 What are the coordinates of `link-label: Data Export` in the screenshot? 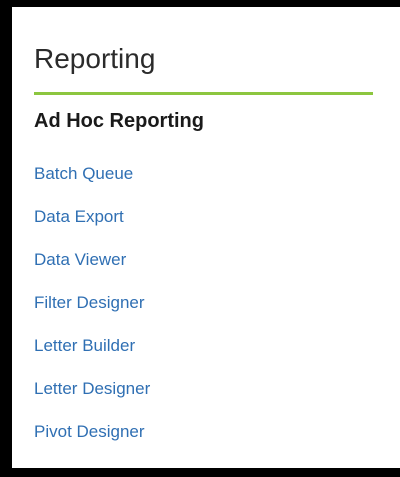 It's located at (79, 216).